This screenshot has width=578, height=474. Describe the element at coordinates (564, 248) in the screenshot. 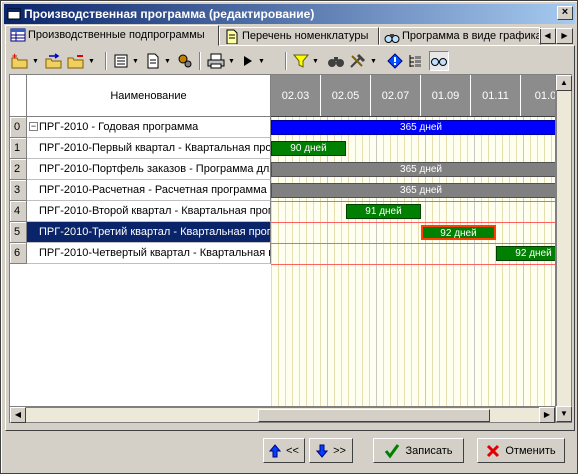

I see `vertical-scrollbar: ▲ ▼` at that location.